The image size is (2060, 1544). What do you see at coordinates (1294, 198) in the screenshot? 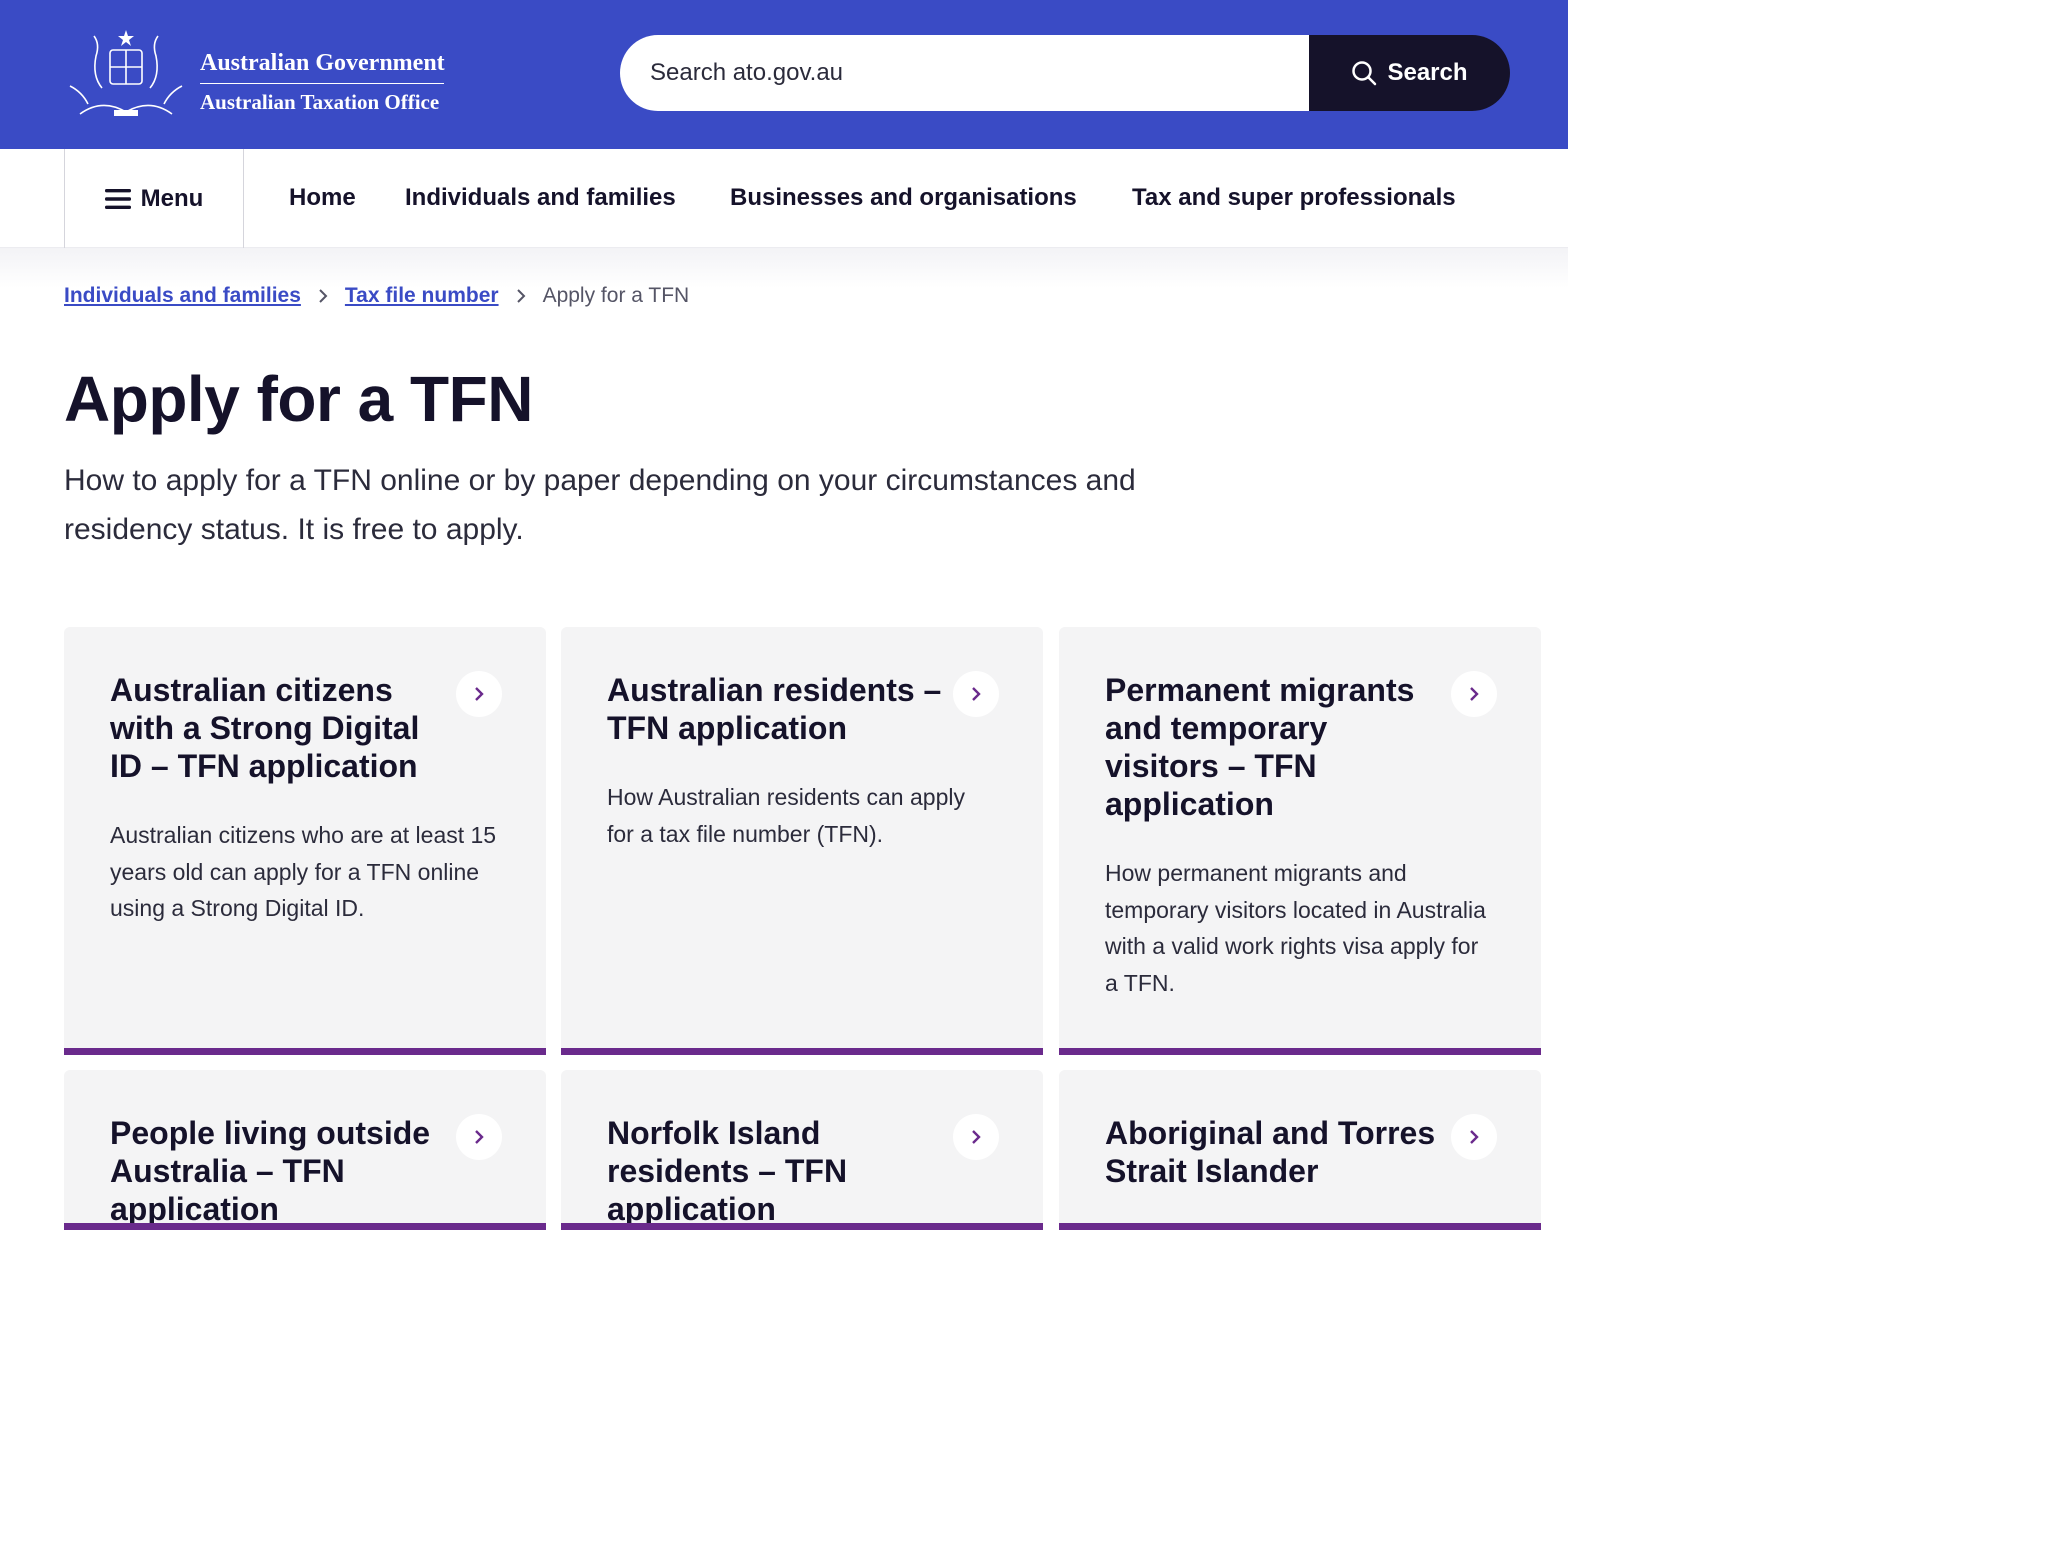
I see `nav-link-tax-professionals: Tax and super professionals` at bounding box center [1294, 198].